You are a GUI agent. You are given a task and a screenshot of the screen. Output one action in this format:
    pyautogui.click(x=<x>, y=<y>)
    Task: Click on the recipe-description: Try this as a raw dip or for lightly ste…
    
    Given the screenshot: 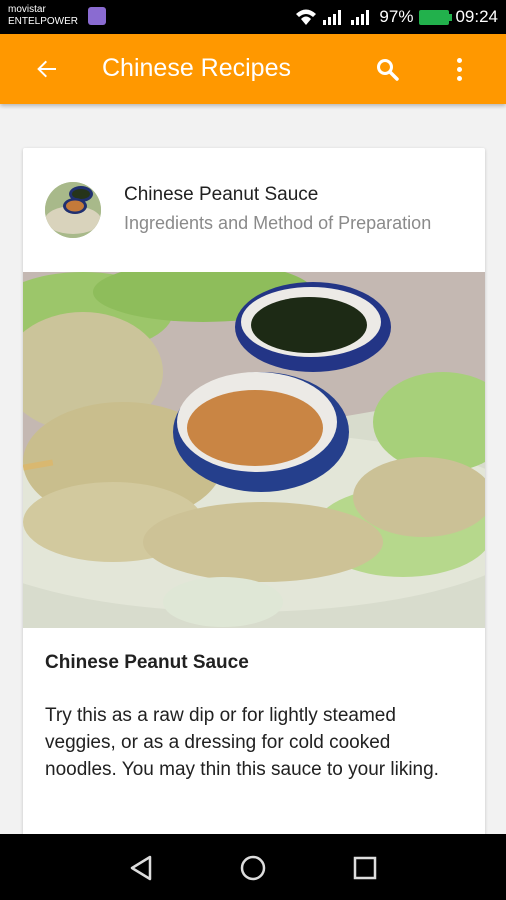 What is the action you would take?
    pyautogui.click(x=242, y=742)
    